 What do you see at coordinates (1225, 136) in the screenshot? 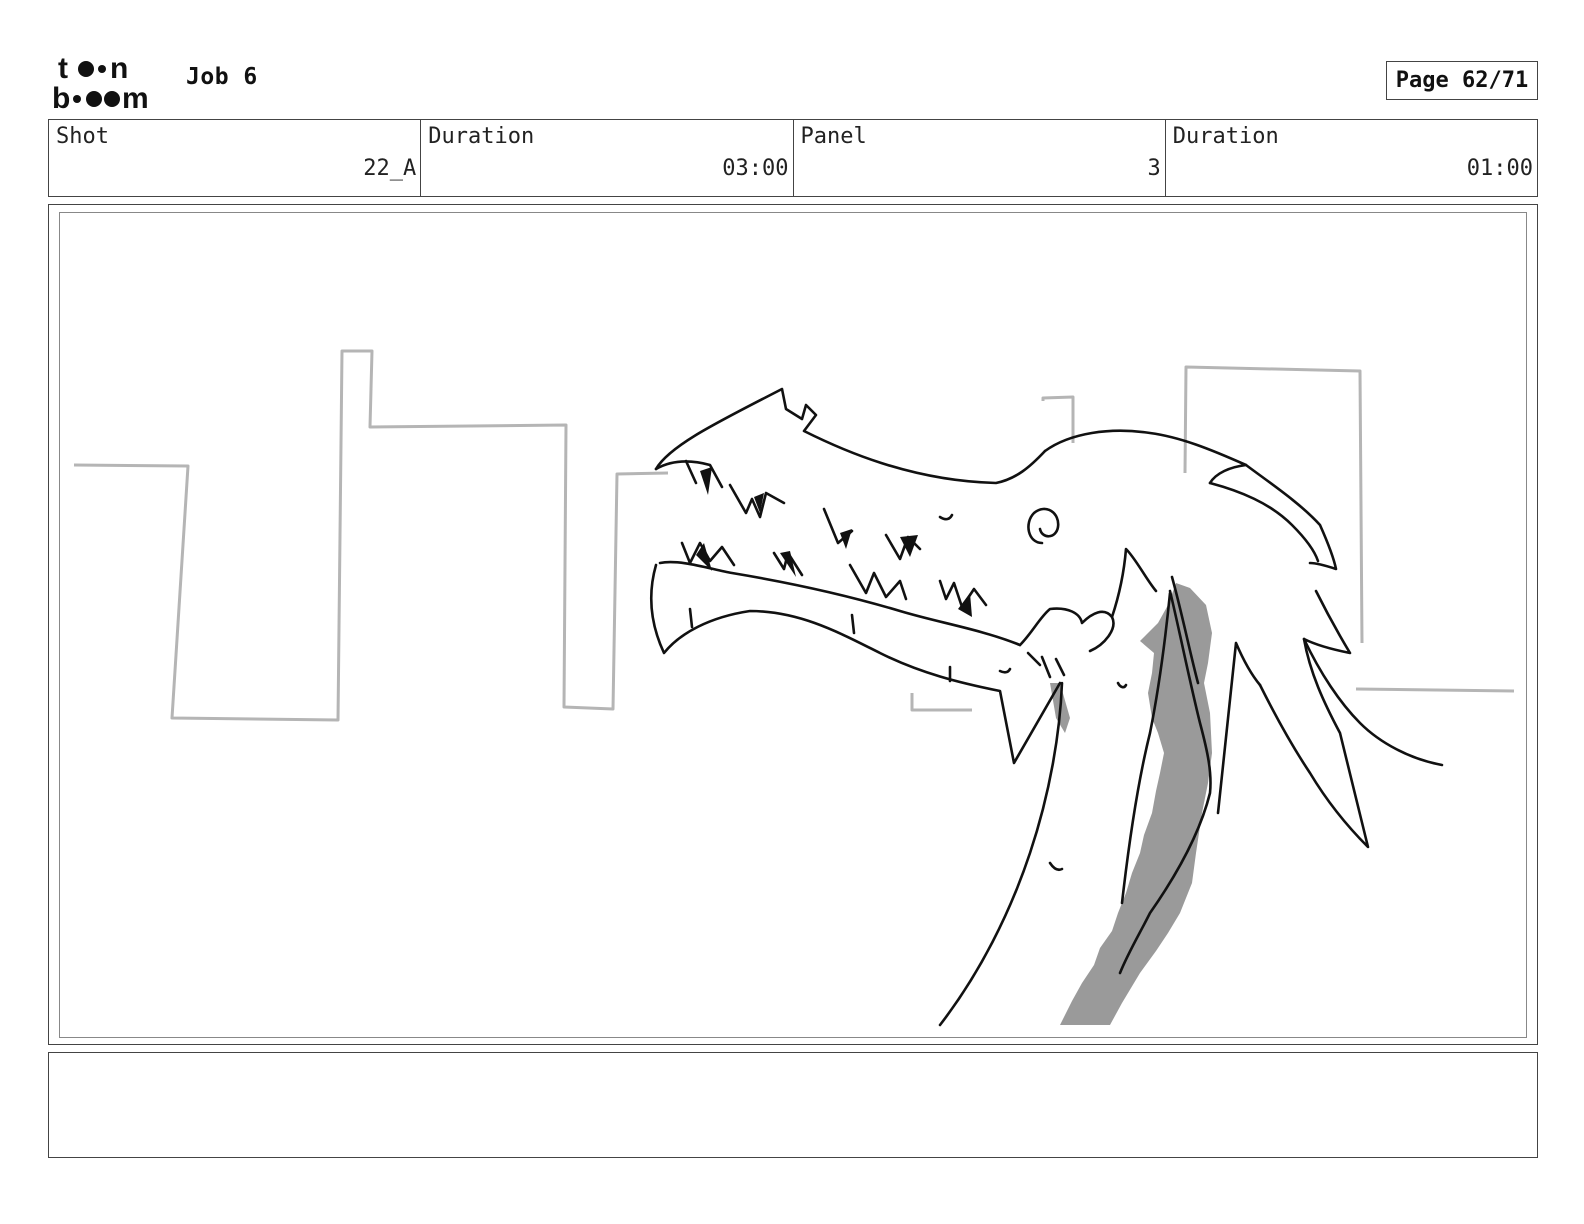
I see `panel-duration-label: Duration` at bounding box center [1225, 136].